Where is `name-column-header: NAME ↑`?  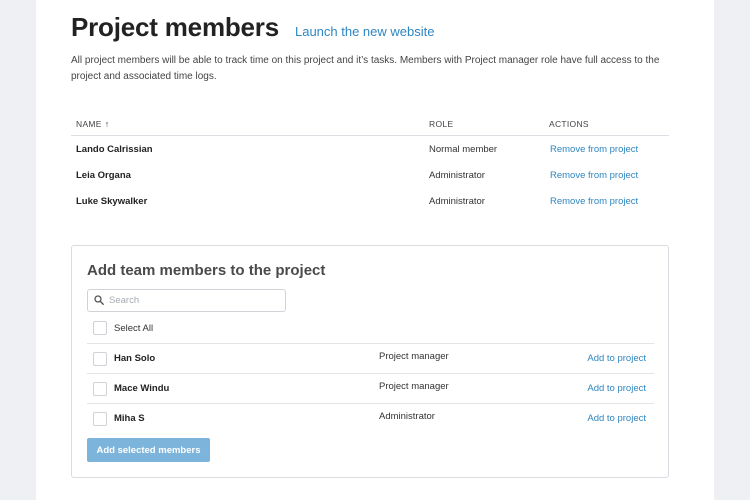
name-column-header: NAME ↑ is located at coordinates (250, 124).